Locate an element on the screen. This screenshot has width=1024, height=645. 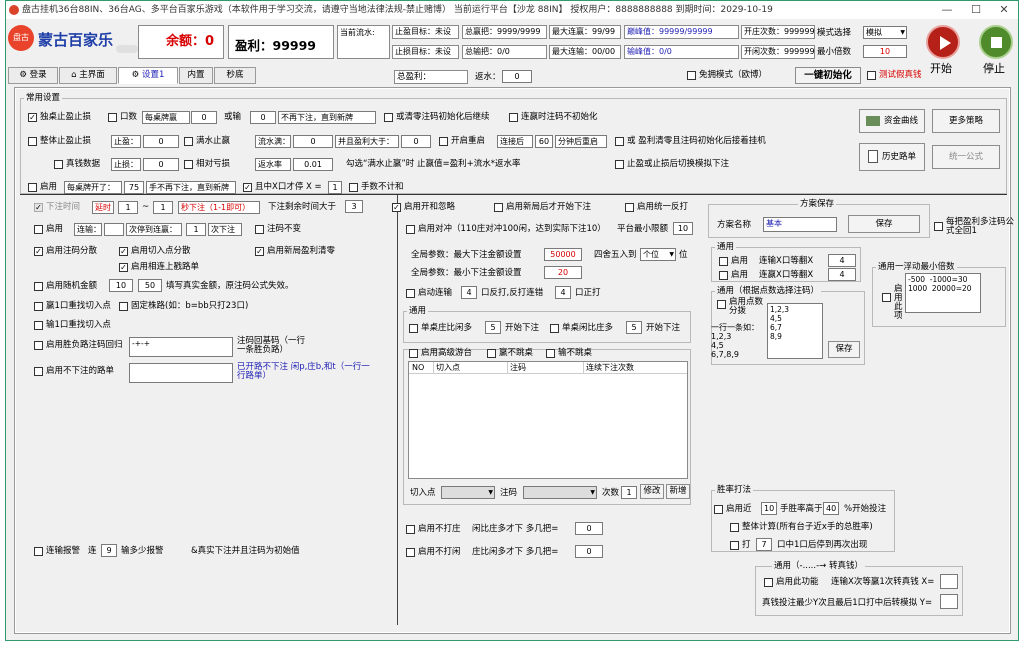
remaining-time-input: 3 is located at coordinates (354, 206).